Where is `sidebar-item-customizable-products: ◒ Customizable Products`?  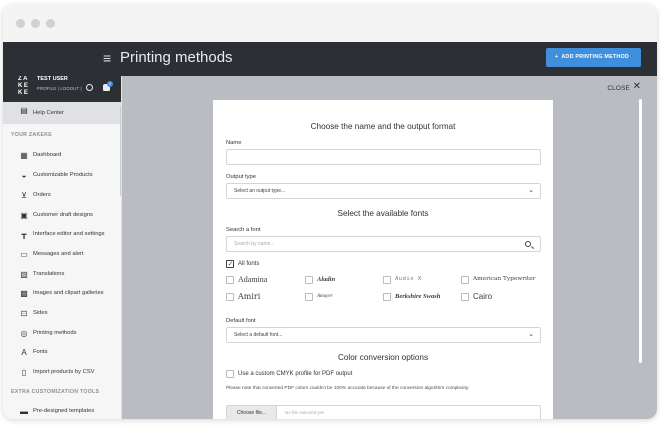 sidebar-item-customizable-products: ◒ Customizable Products is located at coordinates (62, 176).